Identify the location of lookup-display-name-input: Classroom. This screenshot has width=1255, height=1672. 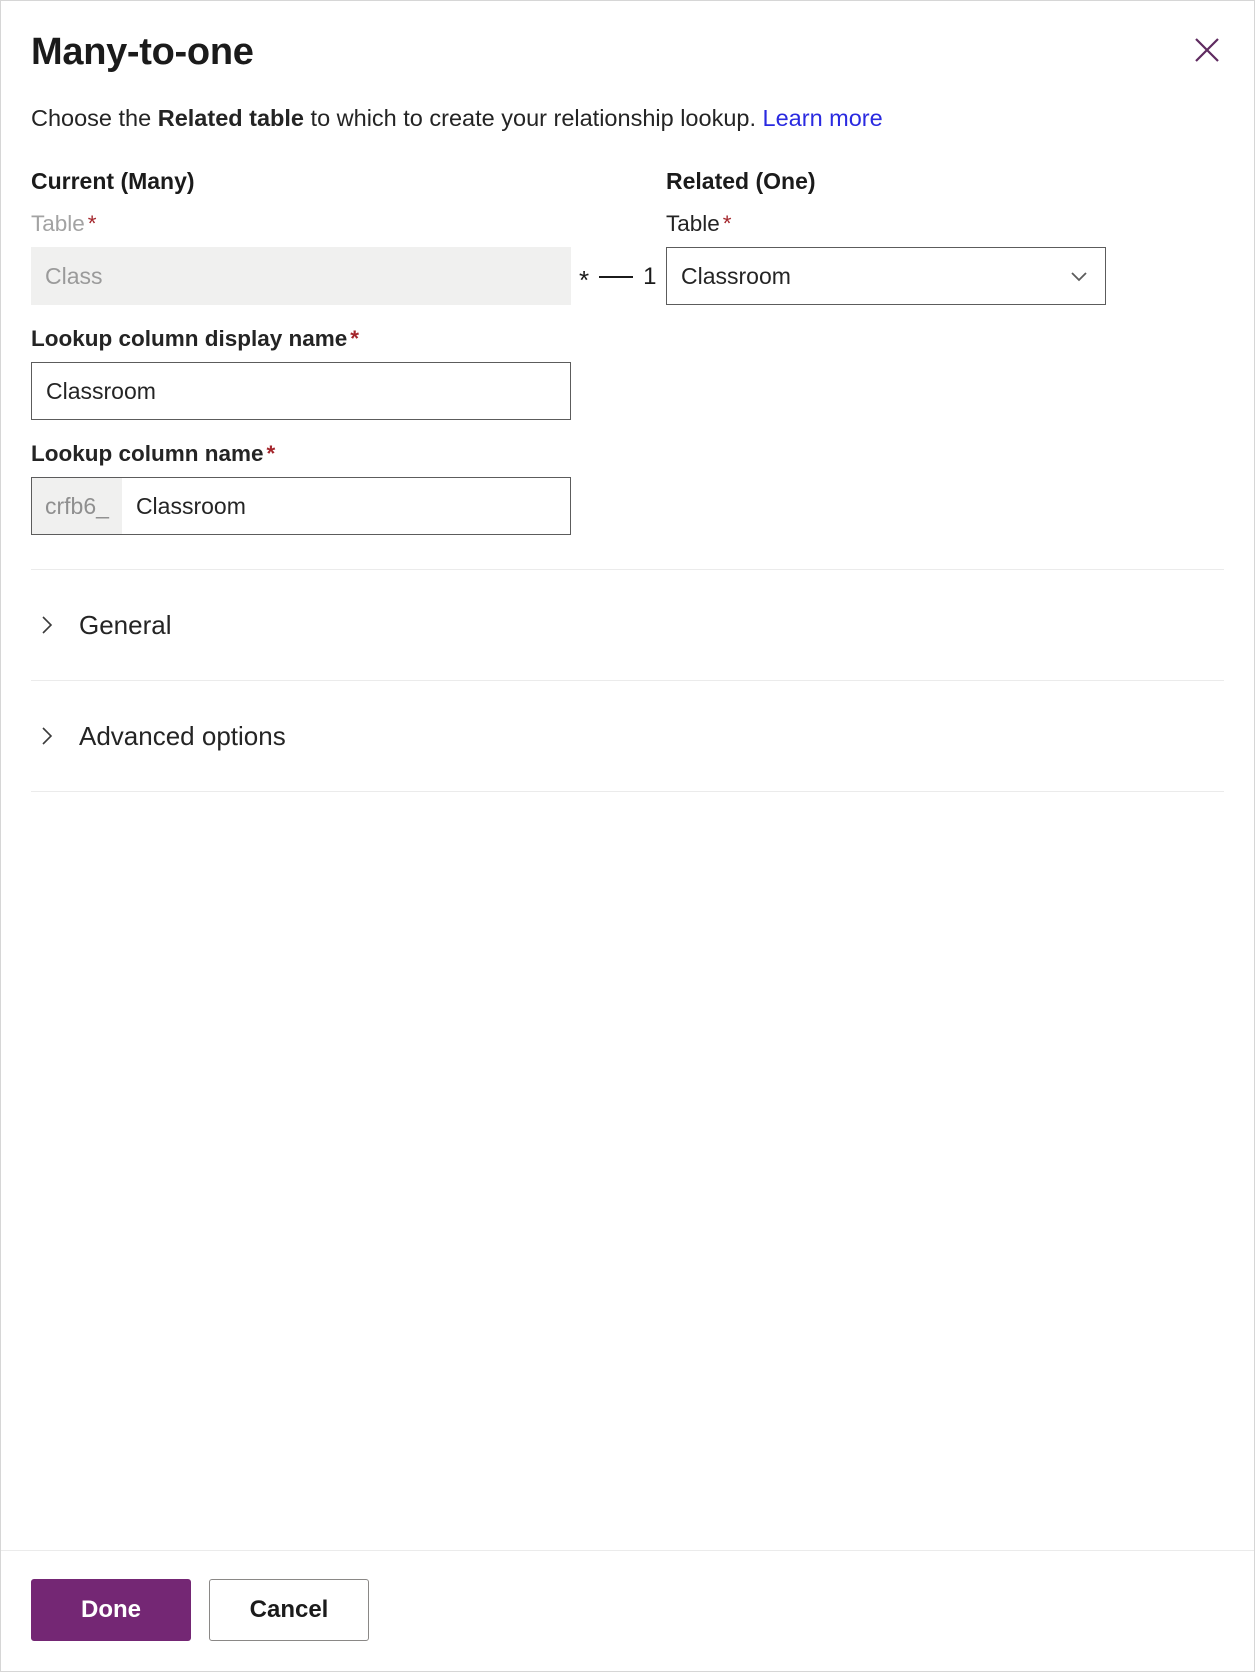
(301, 391).